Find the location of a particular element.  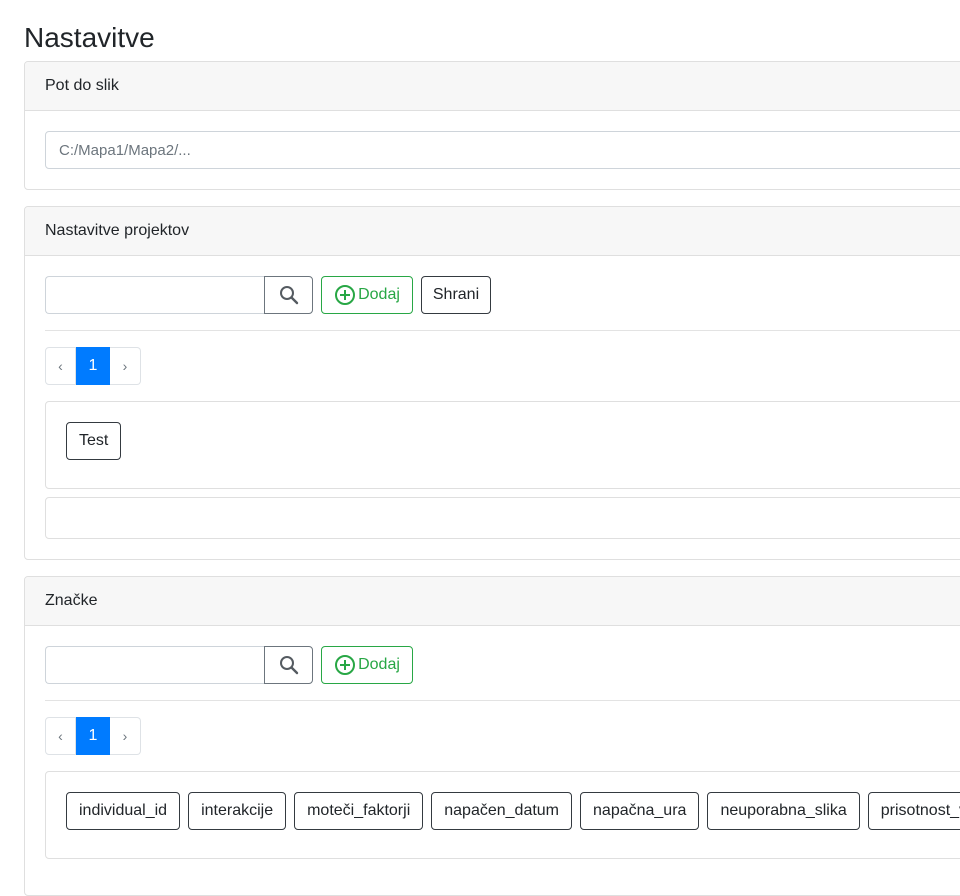

project-search-group is located at coordinates (179, 295).